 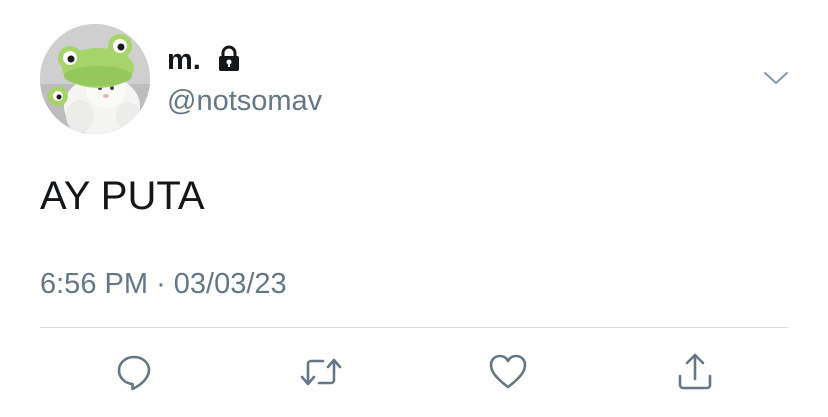 I want to click on like-button, so click(x=508, y=372).